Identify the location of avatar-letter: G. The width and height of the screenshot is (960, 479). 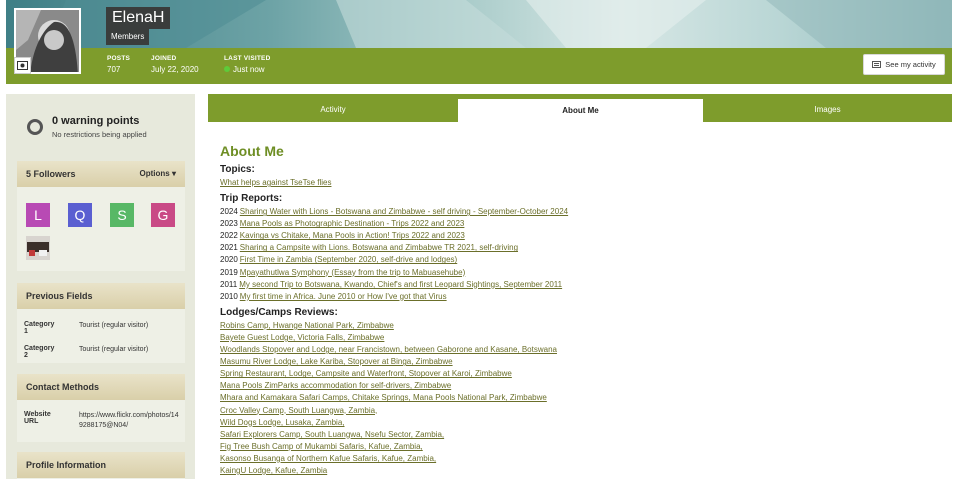
(163, 215).